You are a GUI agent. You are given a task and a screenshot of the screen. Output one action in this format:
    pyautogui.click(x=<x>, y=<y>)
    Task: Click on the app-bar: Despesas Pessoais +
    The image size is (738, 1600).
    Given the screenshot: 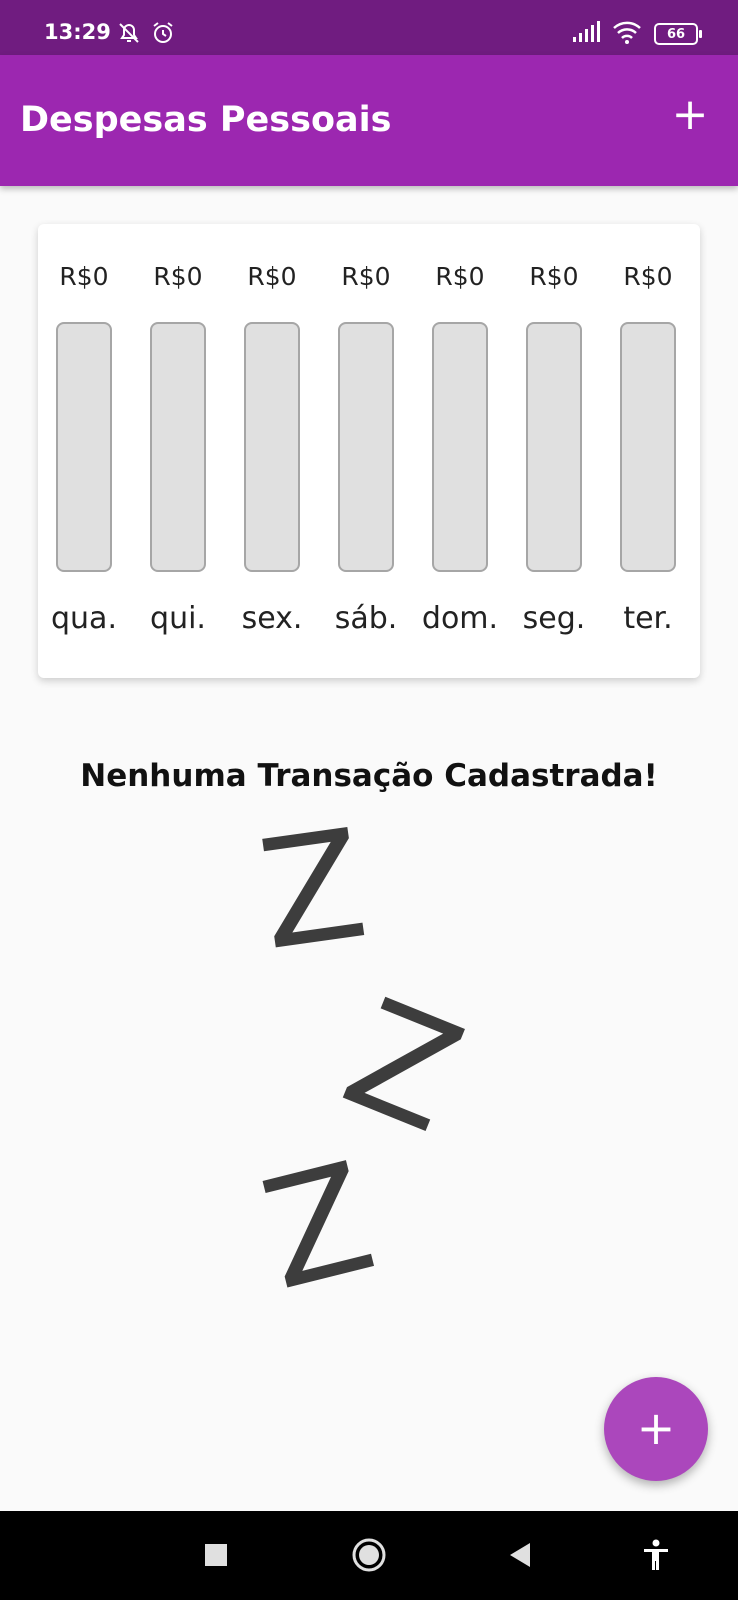 What is the action you would take?
    pyautogui.click(x=369, y=120)
    